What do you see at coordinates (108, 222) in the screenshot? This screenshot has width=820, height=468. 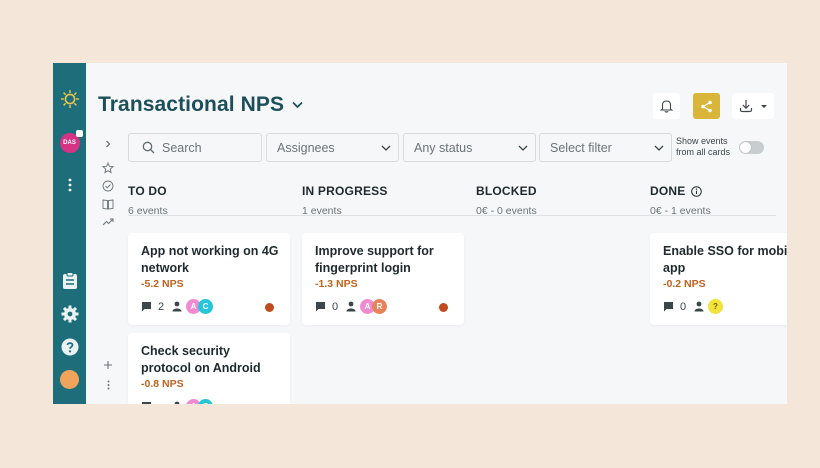 I see `trend-icon` at bounding box center [108, 222].